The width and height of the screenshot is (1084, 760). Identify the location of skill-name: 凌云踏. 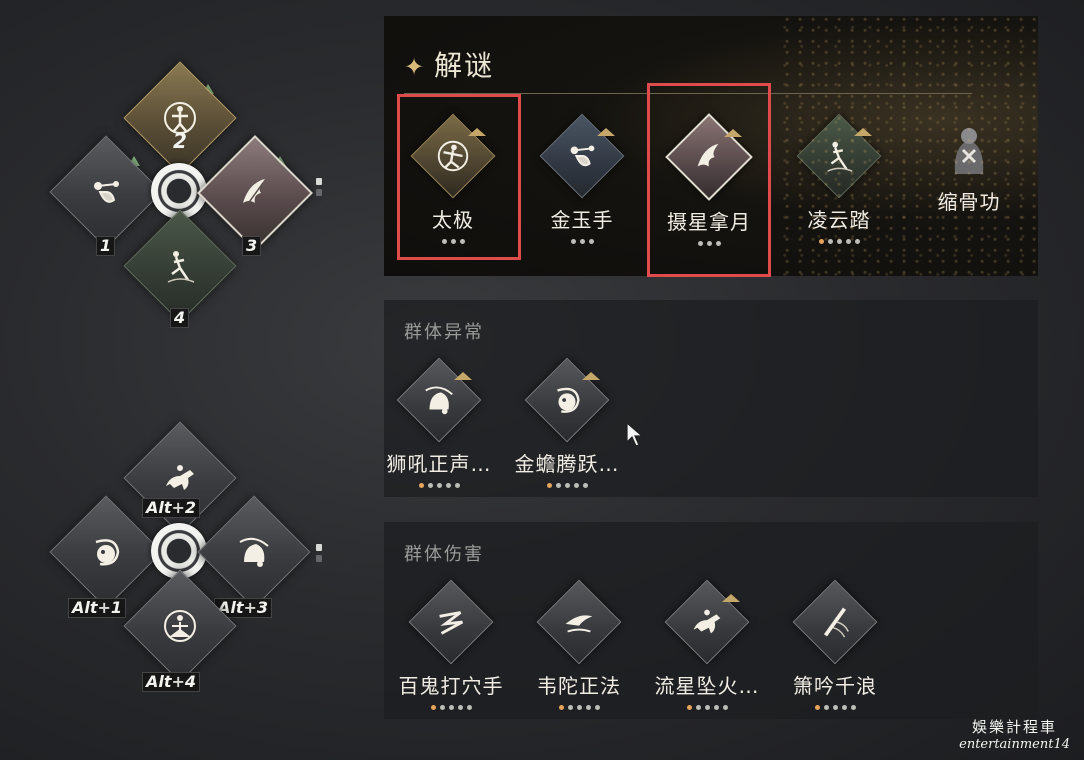
(839, 220).